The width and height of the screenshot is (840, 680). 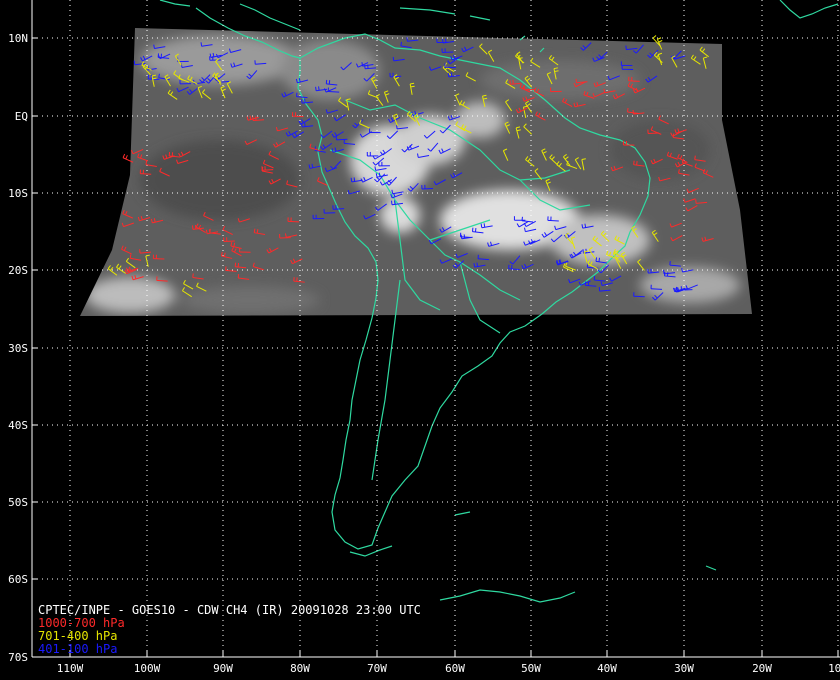 What do you see at coordinates (147, 668) in the screenshot?
I see `lon-label: 100W` at bounding box center [147, 668].